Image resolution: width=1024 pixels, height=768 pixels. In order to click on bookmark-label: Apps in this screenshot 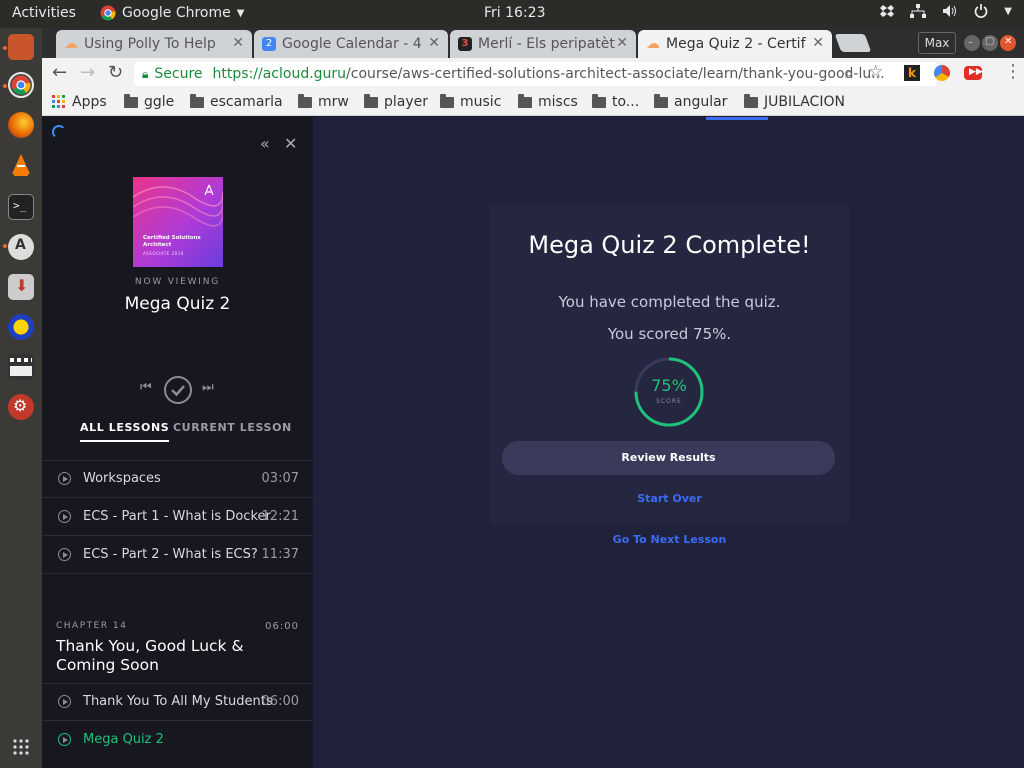, I will do `click(89, 102)`.